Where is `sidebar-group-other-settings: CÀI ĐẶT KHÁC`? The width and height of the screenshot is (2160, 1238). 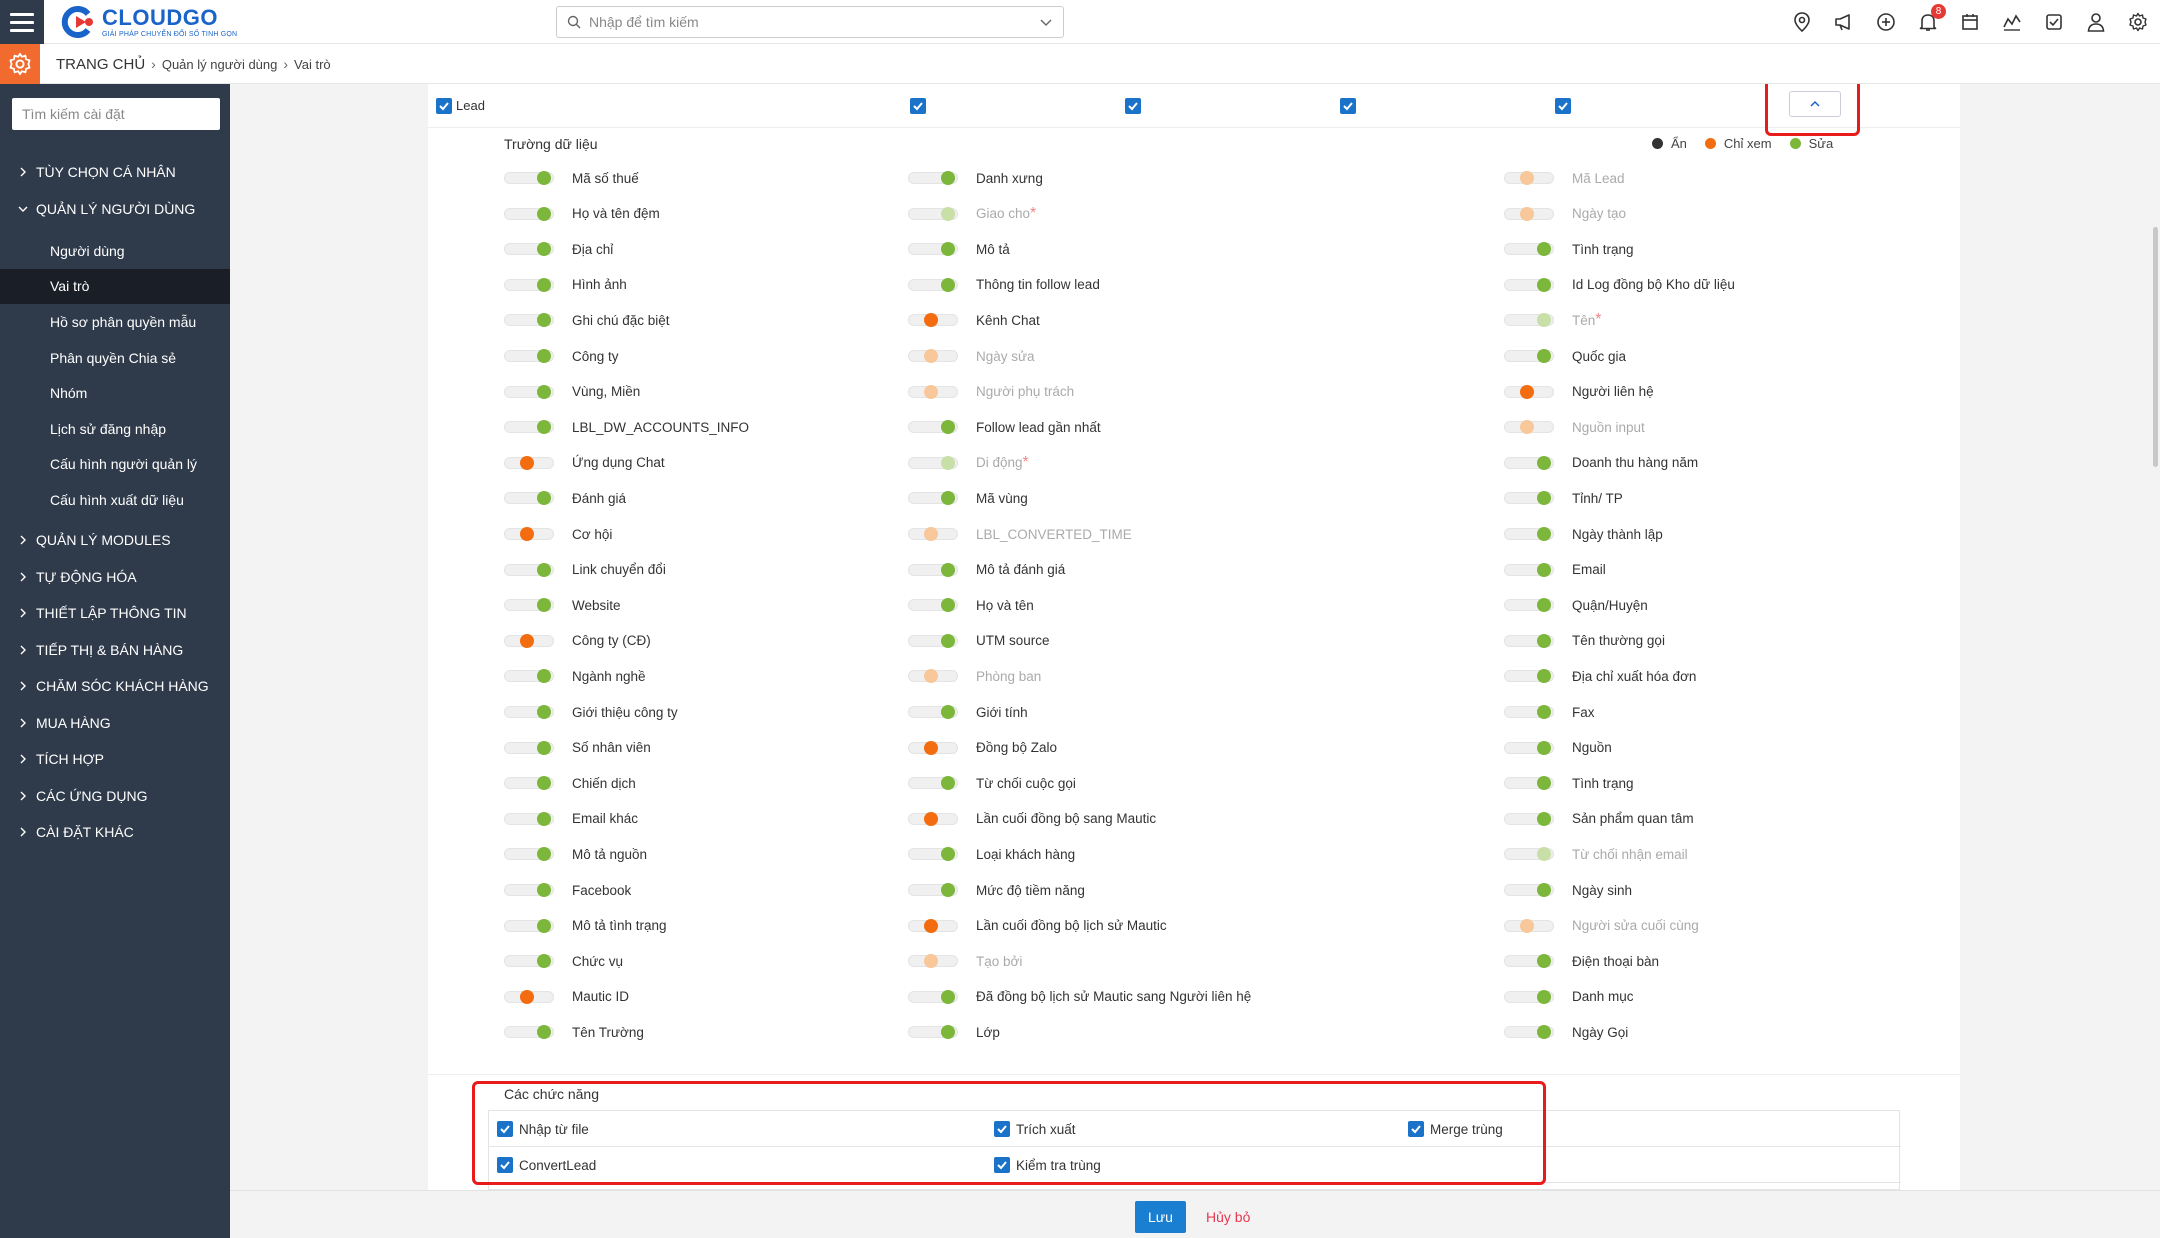
sidebar-group-other-settings: CÀI ĐẶT KHÁC is located at coordinates (115, 832).